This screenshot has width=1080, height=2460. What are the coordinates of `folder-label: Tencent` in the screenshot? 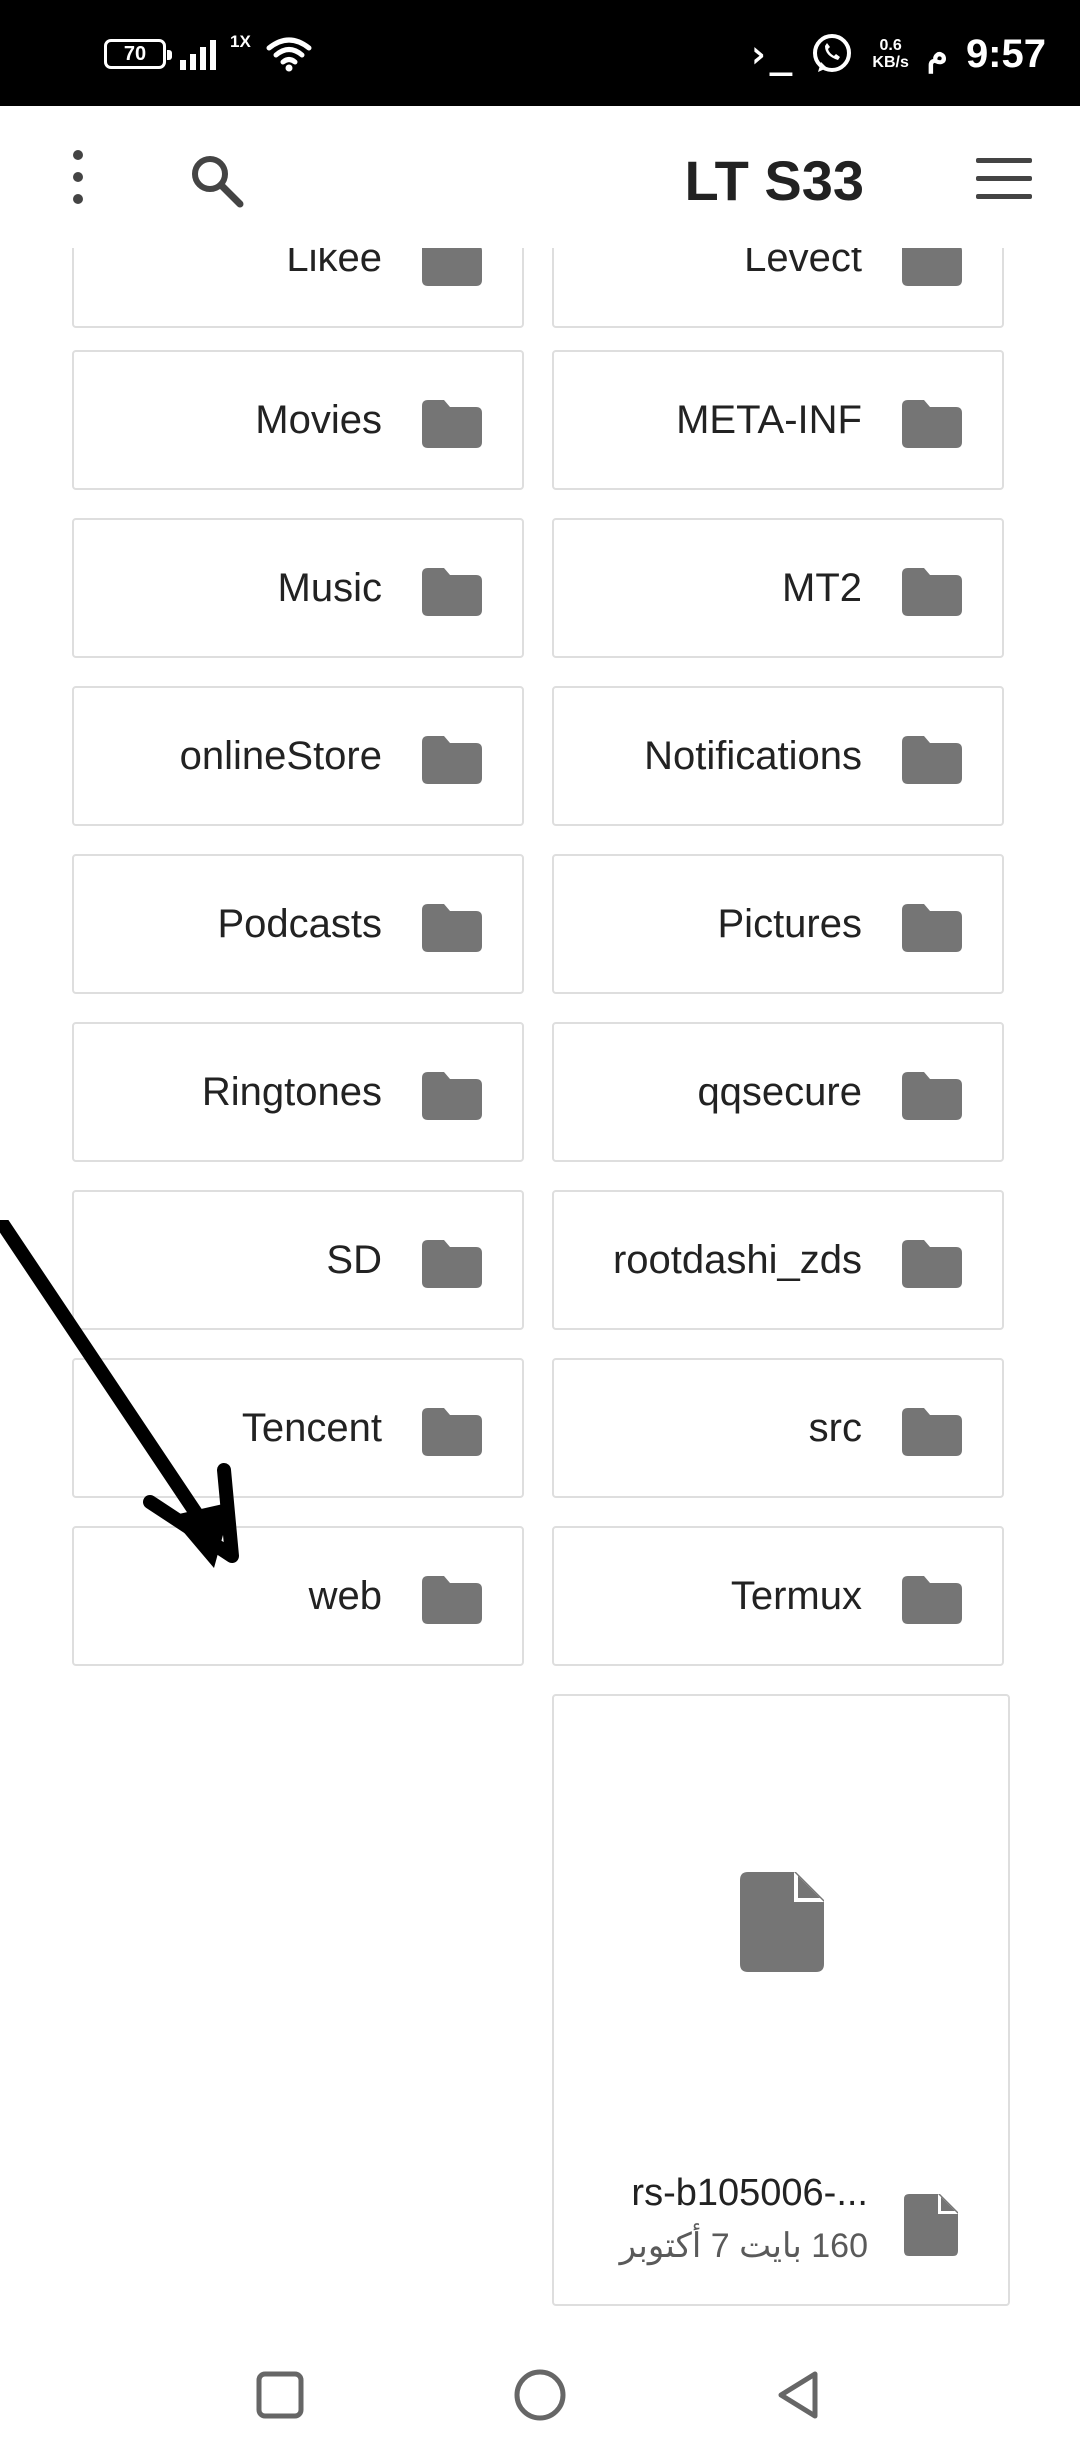 It's located at (311, 1428).